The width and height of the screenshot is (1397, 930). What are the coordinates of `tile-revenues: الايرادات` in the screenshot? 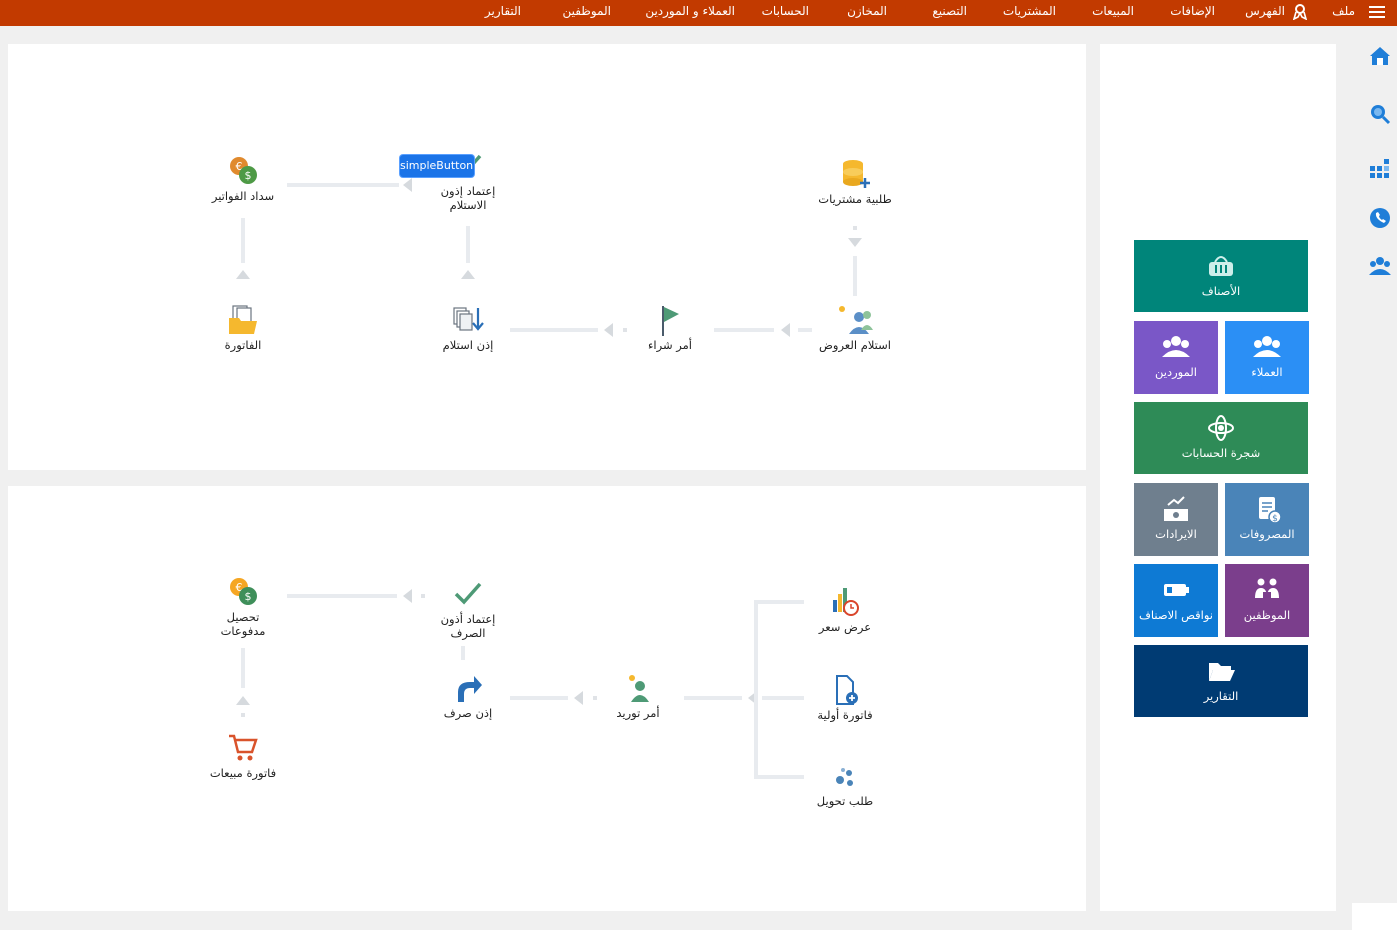 It's located at (1176, 519).